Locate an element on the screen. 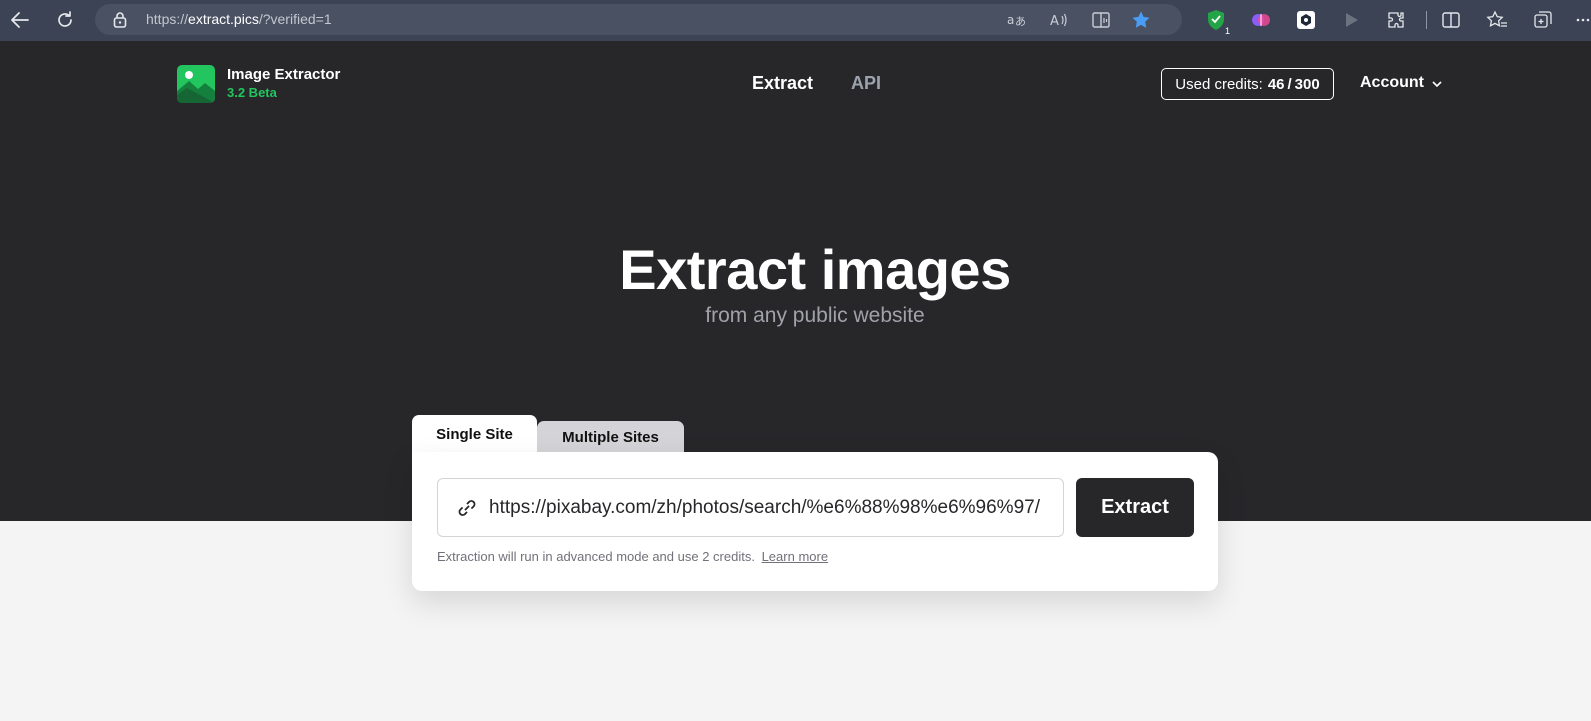 The width and height of the screenshot is (1591, 721). split-screen-icon is located at coordinates (1451, 20).